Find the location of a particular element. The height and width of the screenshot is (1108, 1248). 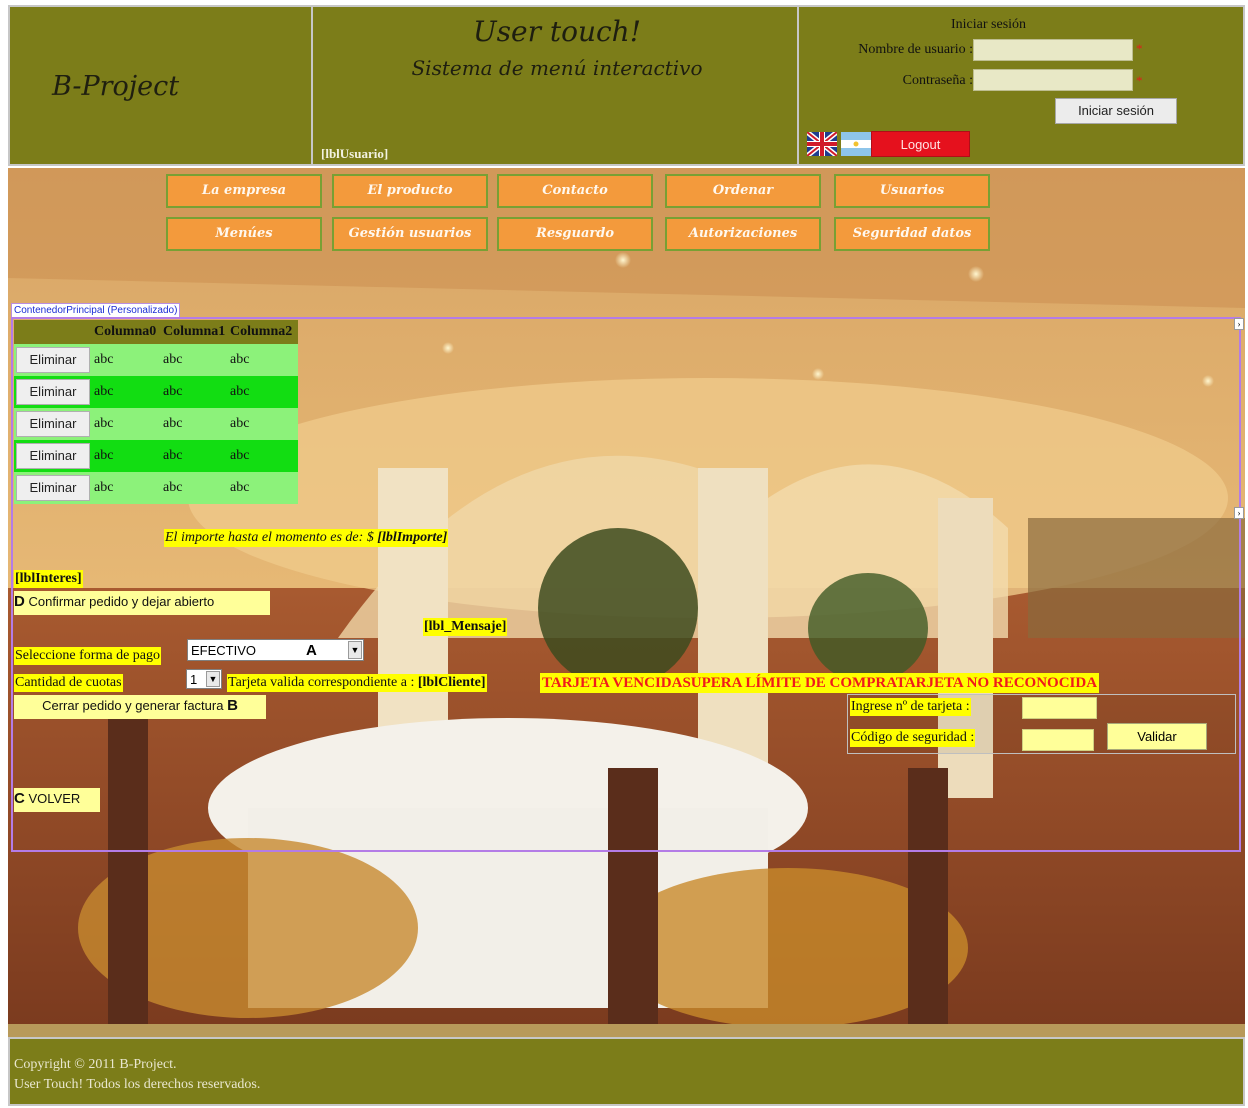

menu-seguridad-datos: Seguridad datos is located at coordinates (912, 234).